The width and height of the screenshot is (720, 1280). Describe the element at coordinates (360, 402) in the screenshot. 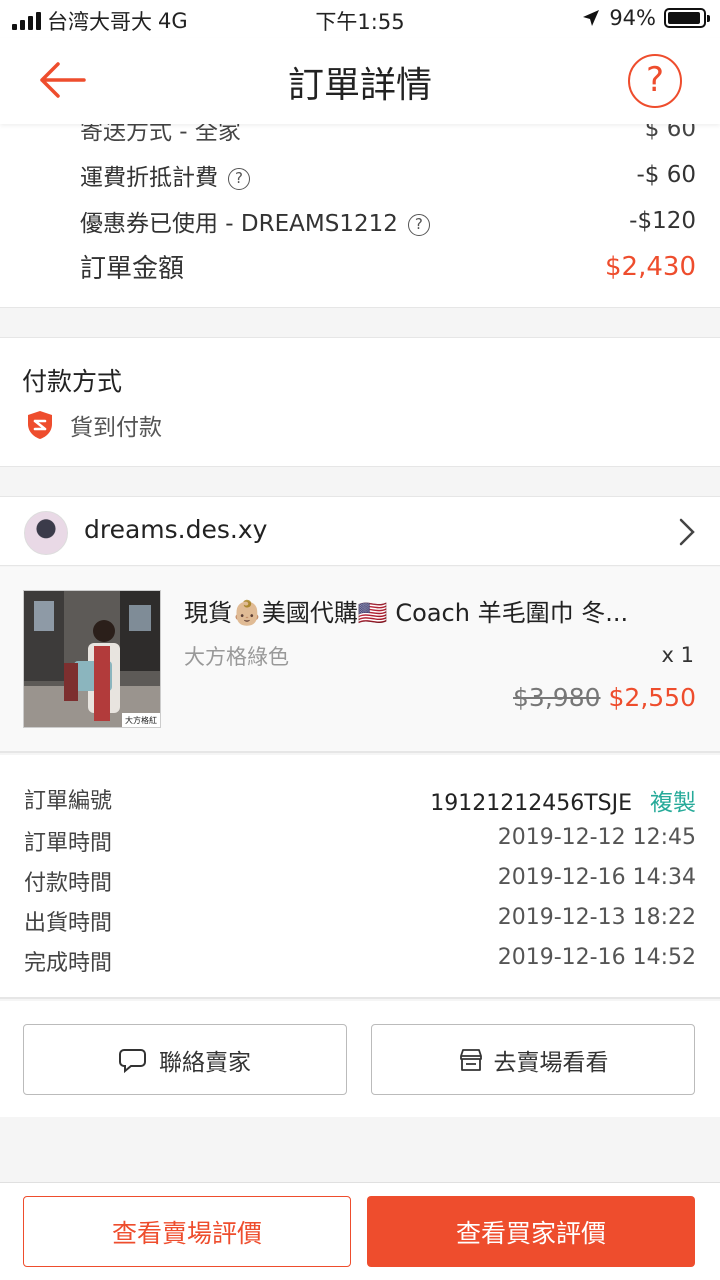

I see `payment-section: 付款方式 貨到付款` at that location.